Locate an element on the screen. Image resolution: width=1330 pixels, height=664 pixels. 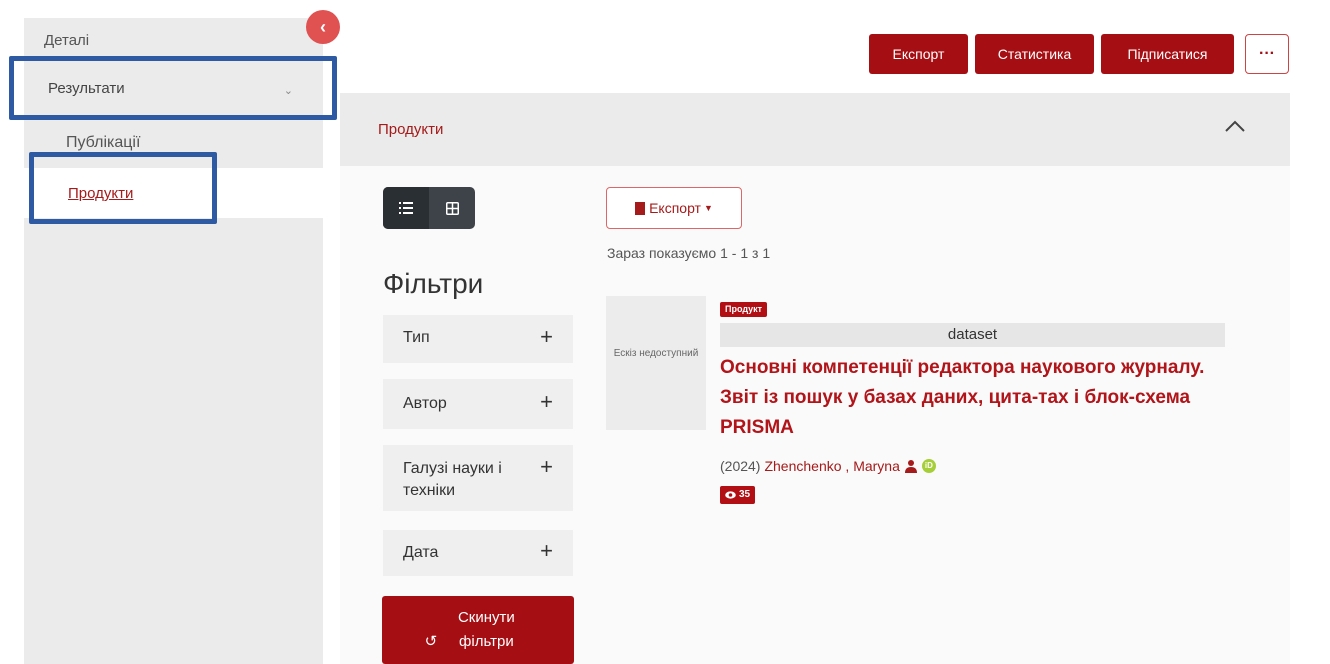
statistics-button: Статистика is located at coordinates (1034, 54).